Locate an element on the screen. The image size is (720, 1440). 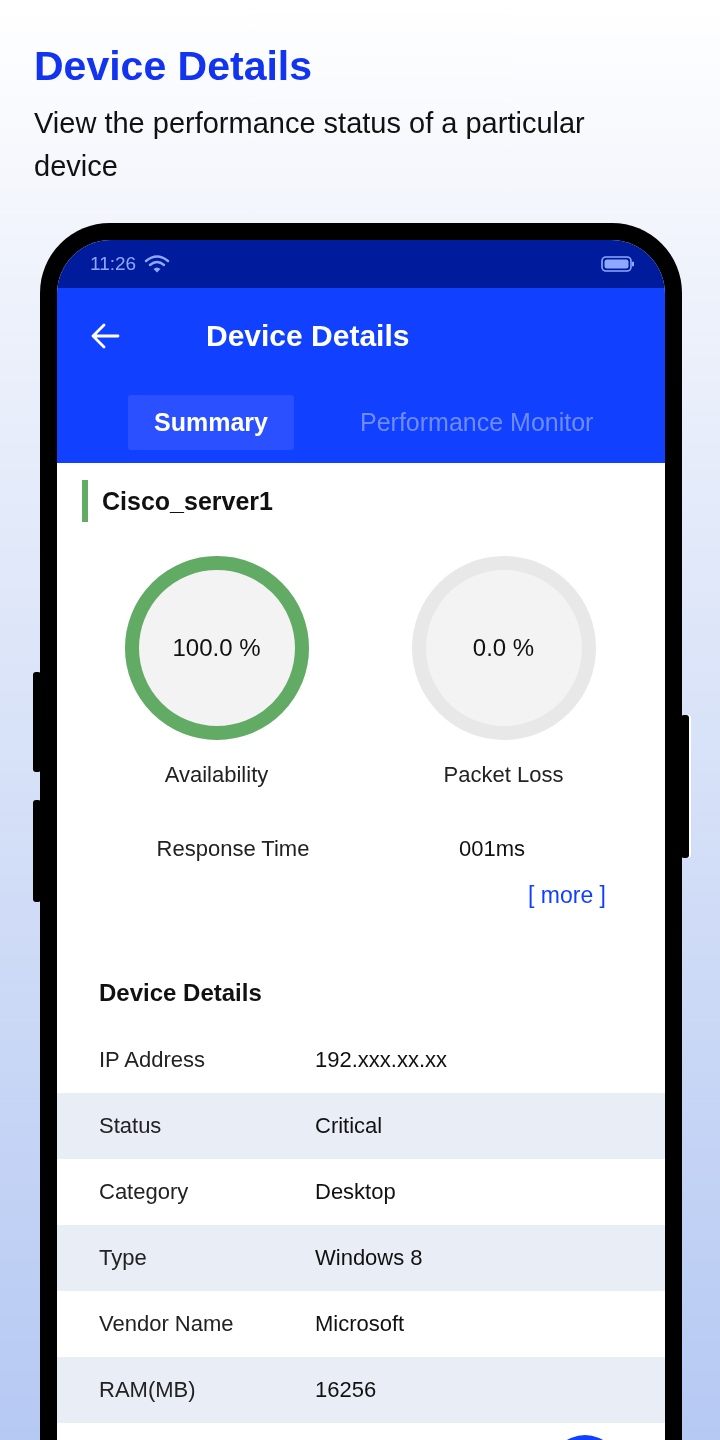
section-title: Device Details is located at coordinates (181, 993).